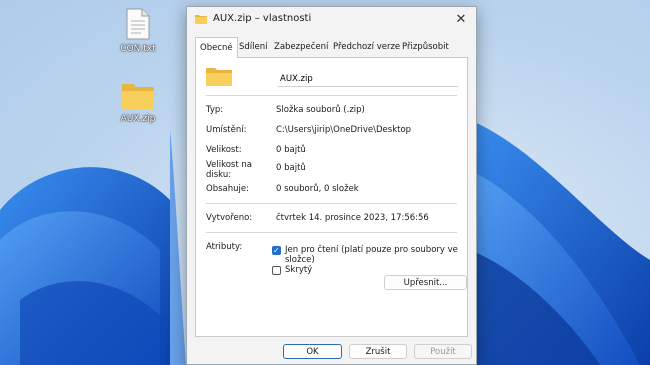  Describe the element at coordinates (378, 351) in the screenshot. I see `cancel-button: Zrušit` at that location.